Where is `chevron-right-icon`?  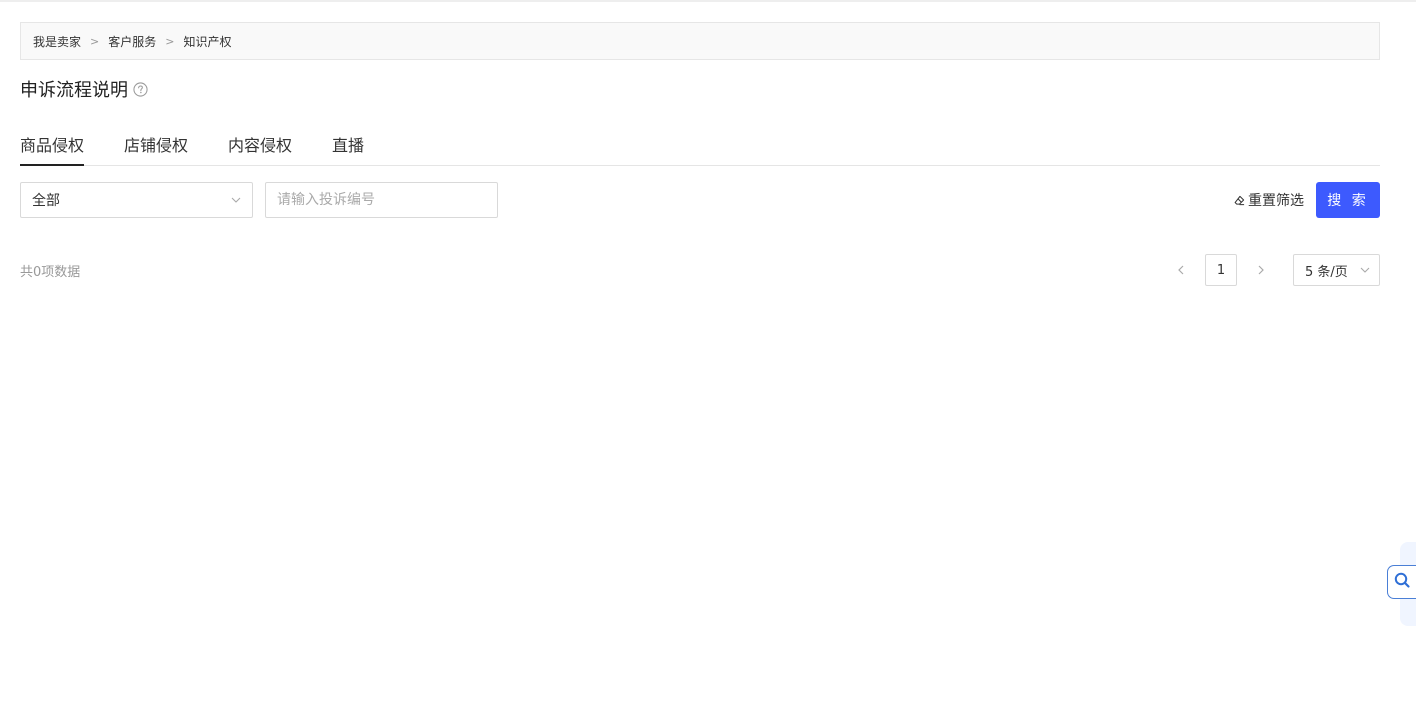
chevron-right-icon is located at coordinates (1261, 270).